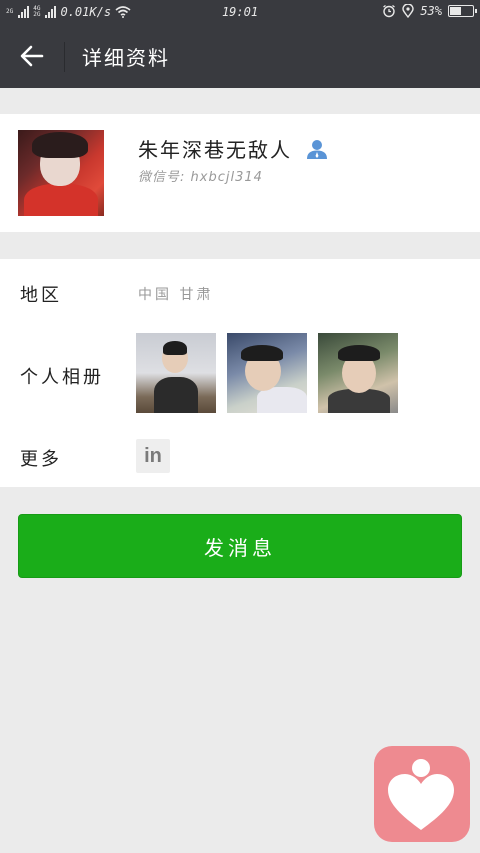 This screenshot has height=853, width=480. Describe the element at coordinates (389, 11) in the screenshot. I see `alarm-icon` at that location.